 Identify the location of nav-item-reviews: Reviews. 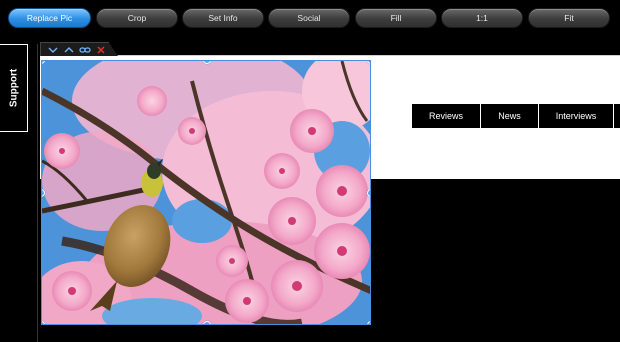
(446, 116).